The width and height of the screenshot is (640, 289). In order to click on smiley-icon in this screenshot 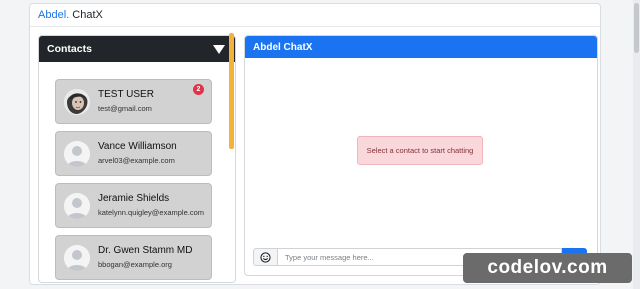, I will do `click(265, 257)`.